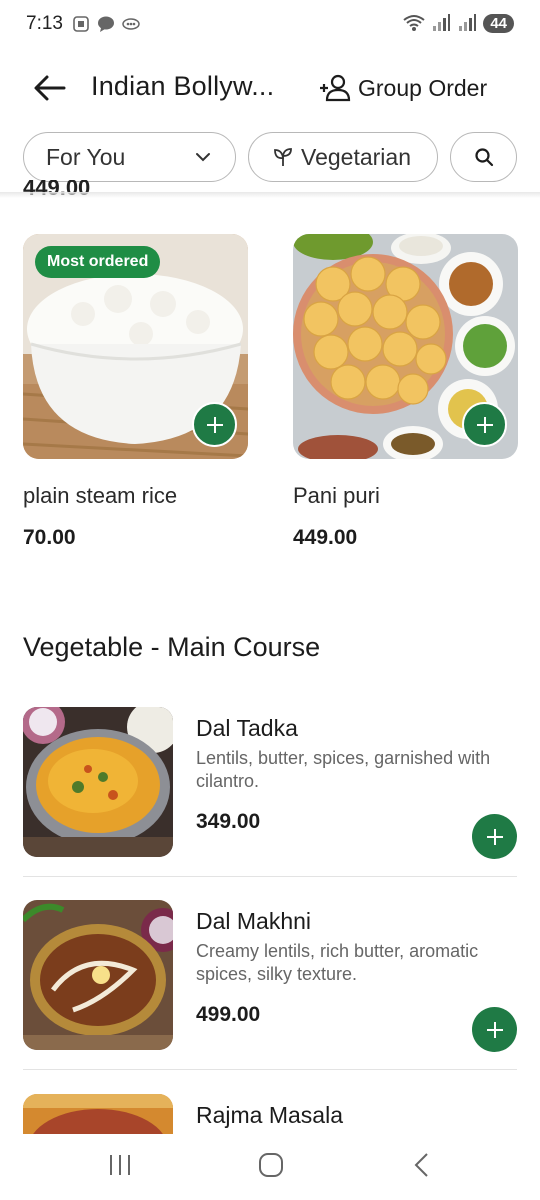 This screenshot has width=540, height=1200. I want to click on home-icon, so click(271, 1165).